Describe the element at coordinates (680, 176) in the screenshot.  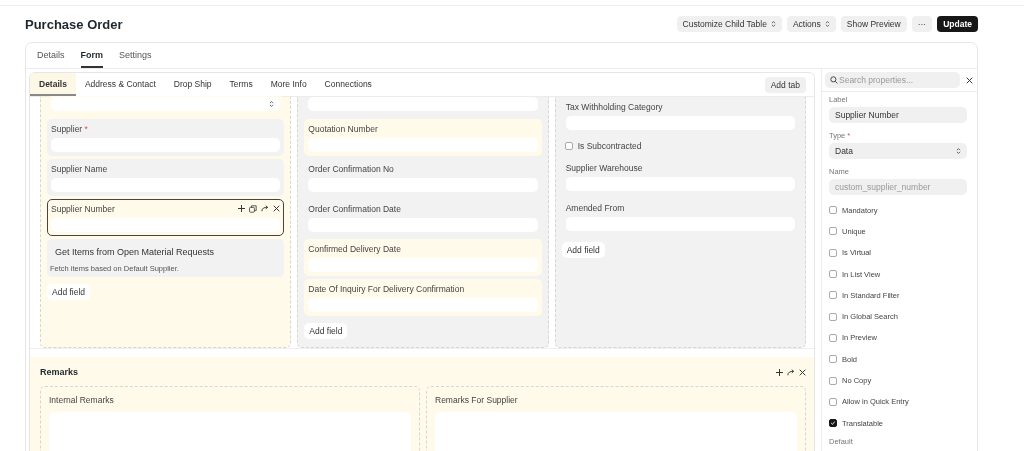
I see `form-field: Supplier Warehouse` at that location.